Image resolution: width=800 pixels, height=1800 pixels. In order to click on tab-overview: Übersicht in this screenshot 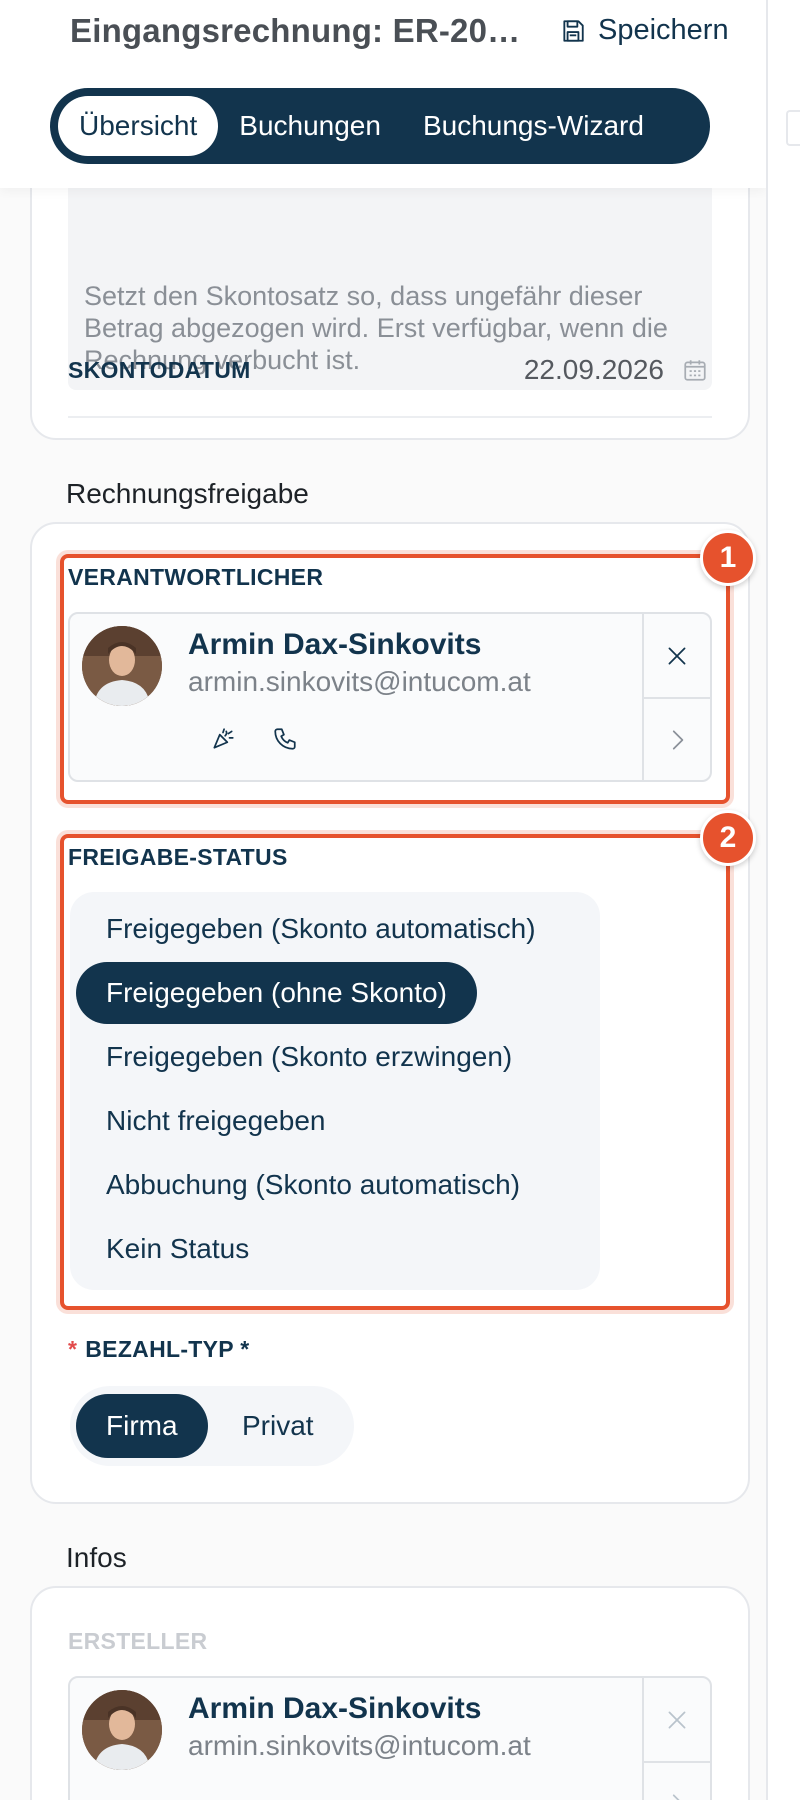, I will do `click(138, 126)`.